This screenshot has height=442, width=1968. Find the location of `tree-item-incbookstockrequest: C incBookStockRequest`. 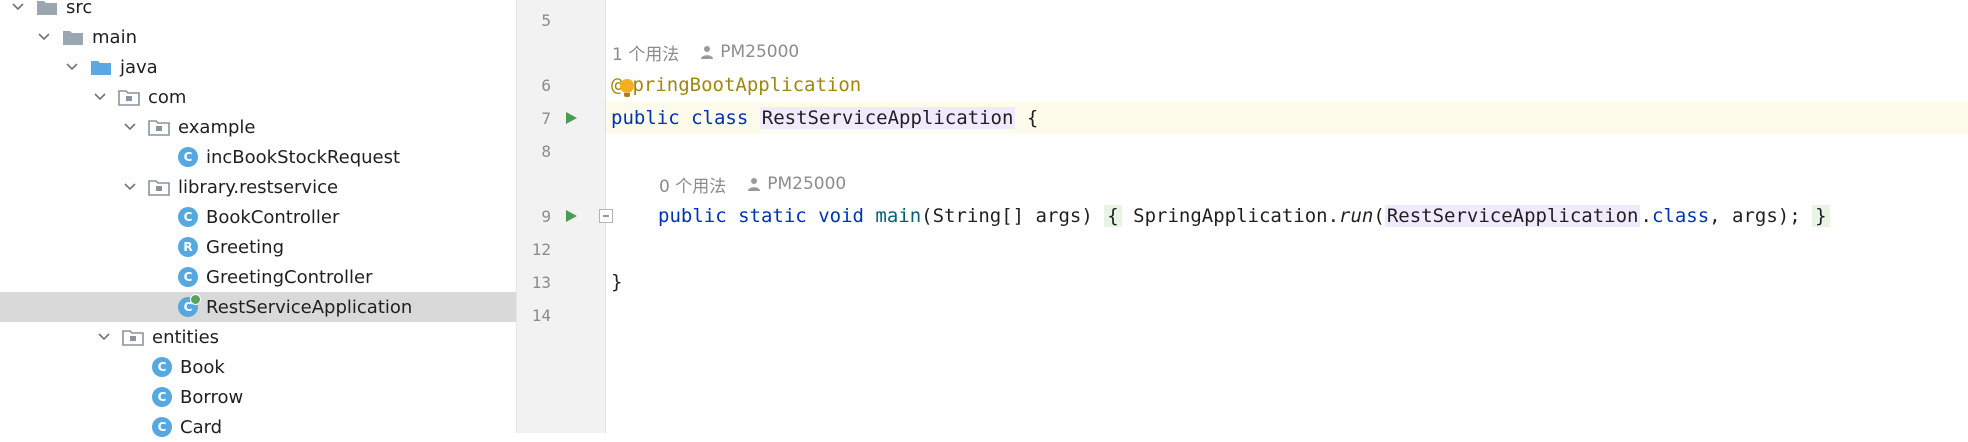

tree-item-incbookstockrequest: C incBookStockRequest is located at coordinates (258, 157).